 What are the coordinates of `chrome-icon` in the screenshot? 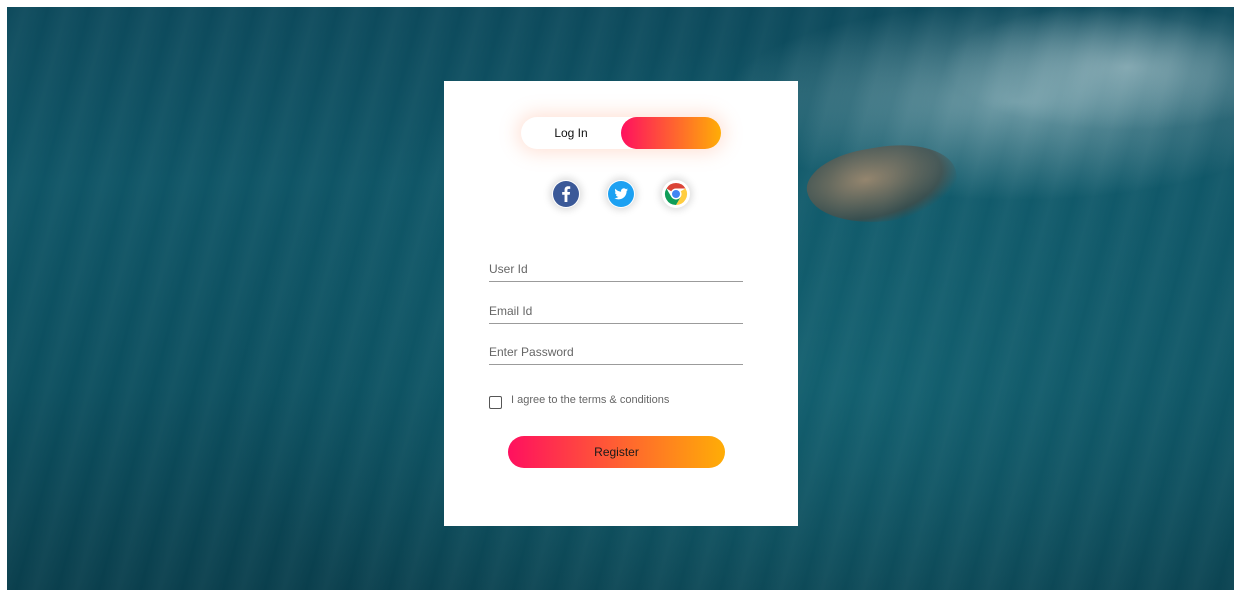 It's located at (676, 194).